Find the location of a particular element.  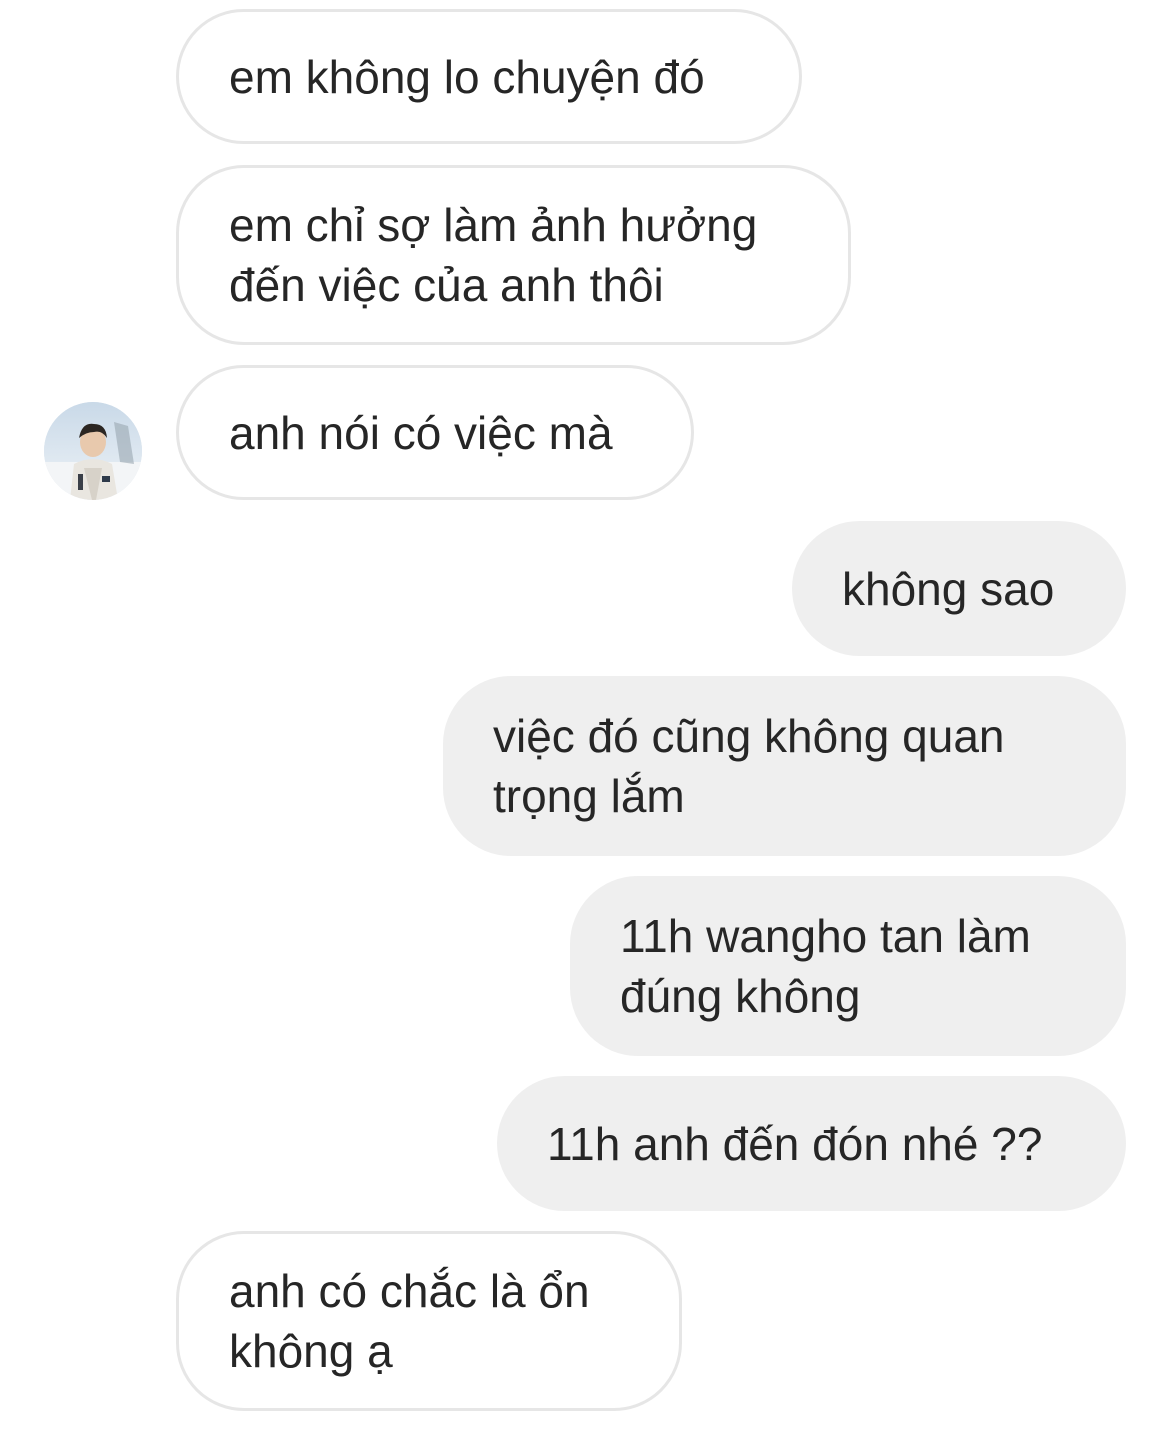

message-bubble-received: em không lo chuyện đó is located at coordinates (489, 76).